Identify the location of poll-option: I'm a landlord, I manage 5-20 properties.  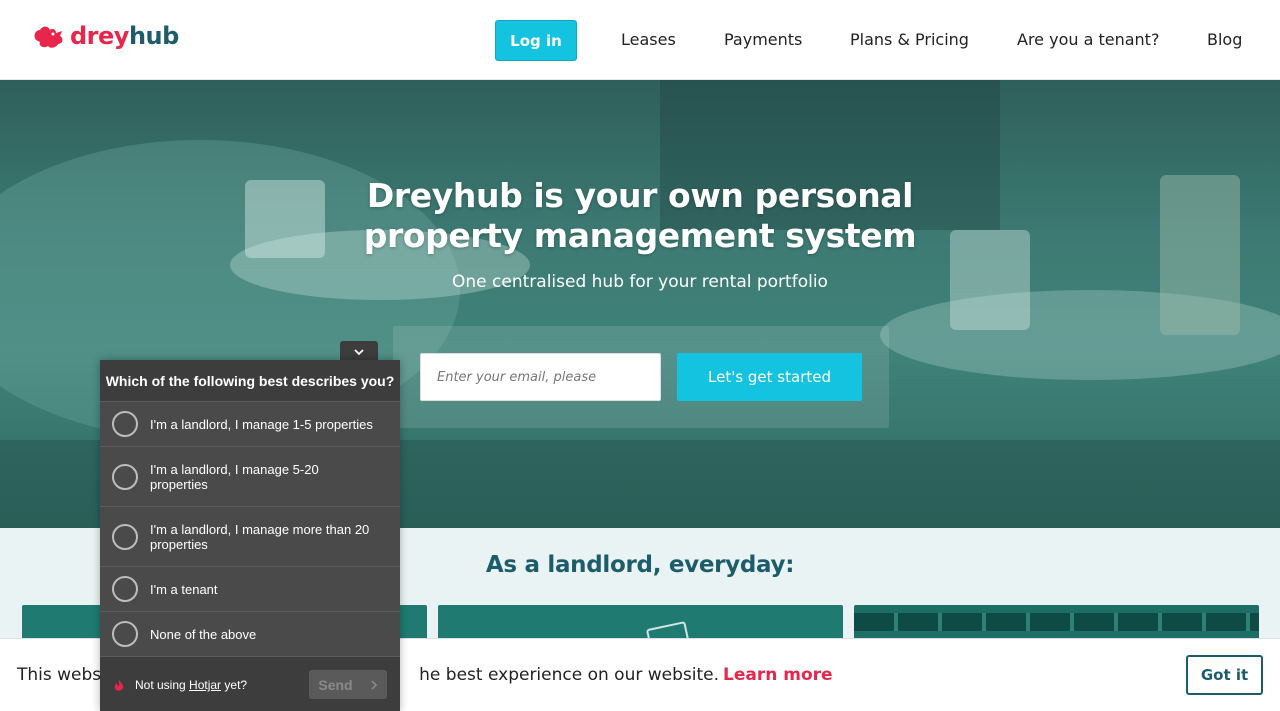
(250, 476).